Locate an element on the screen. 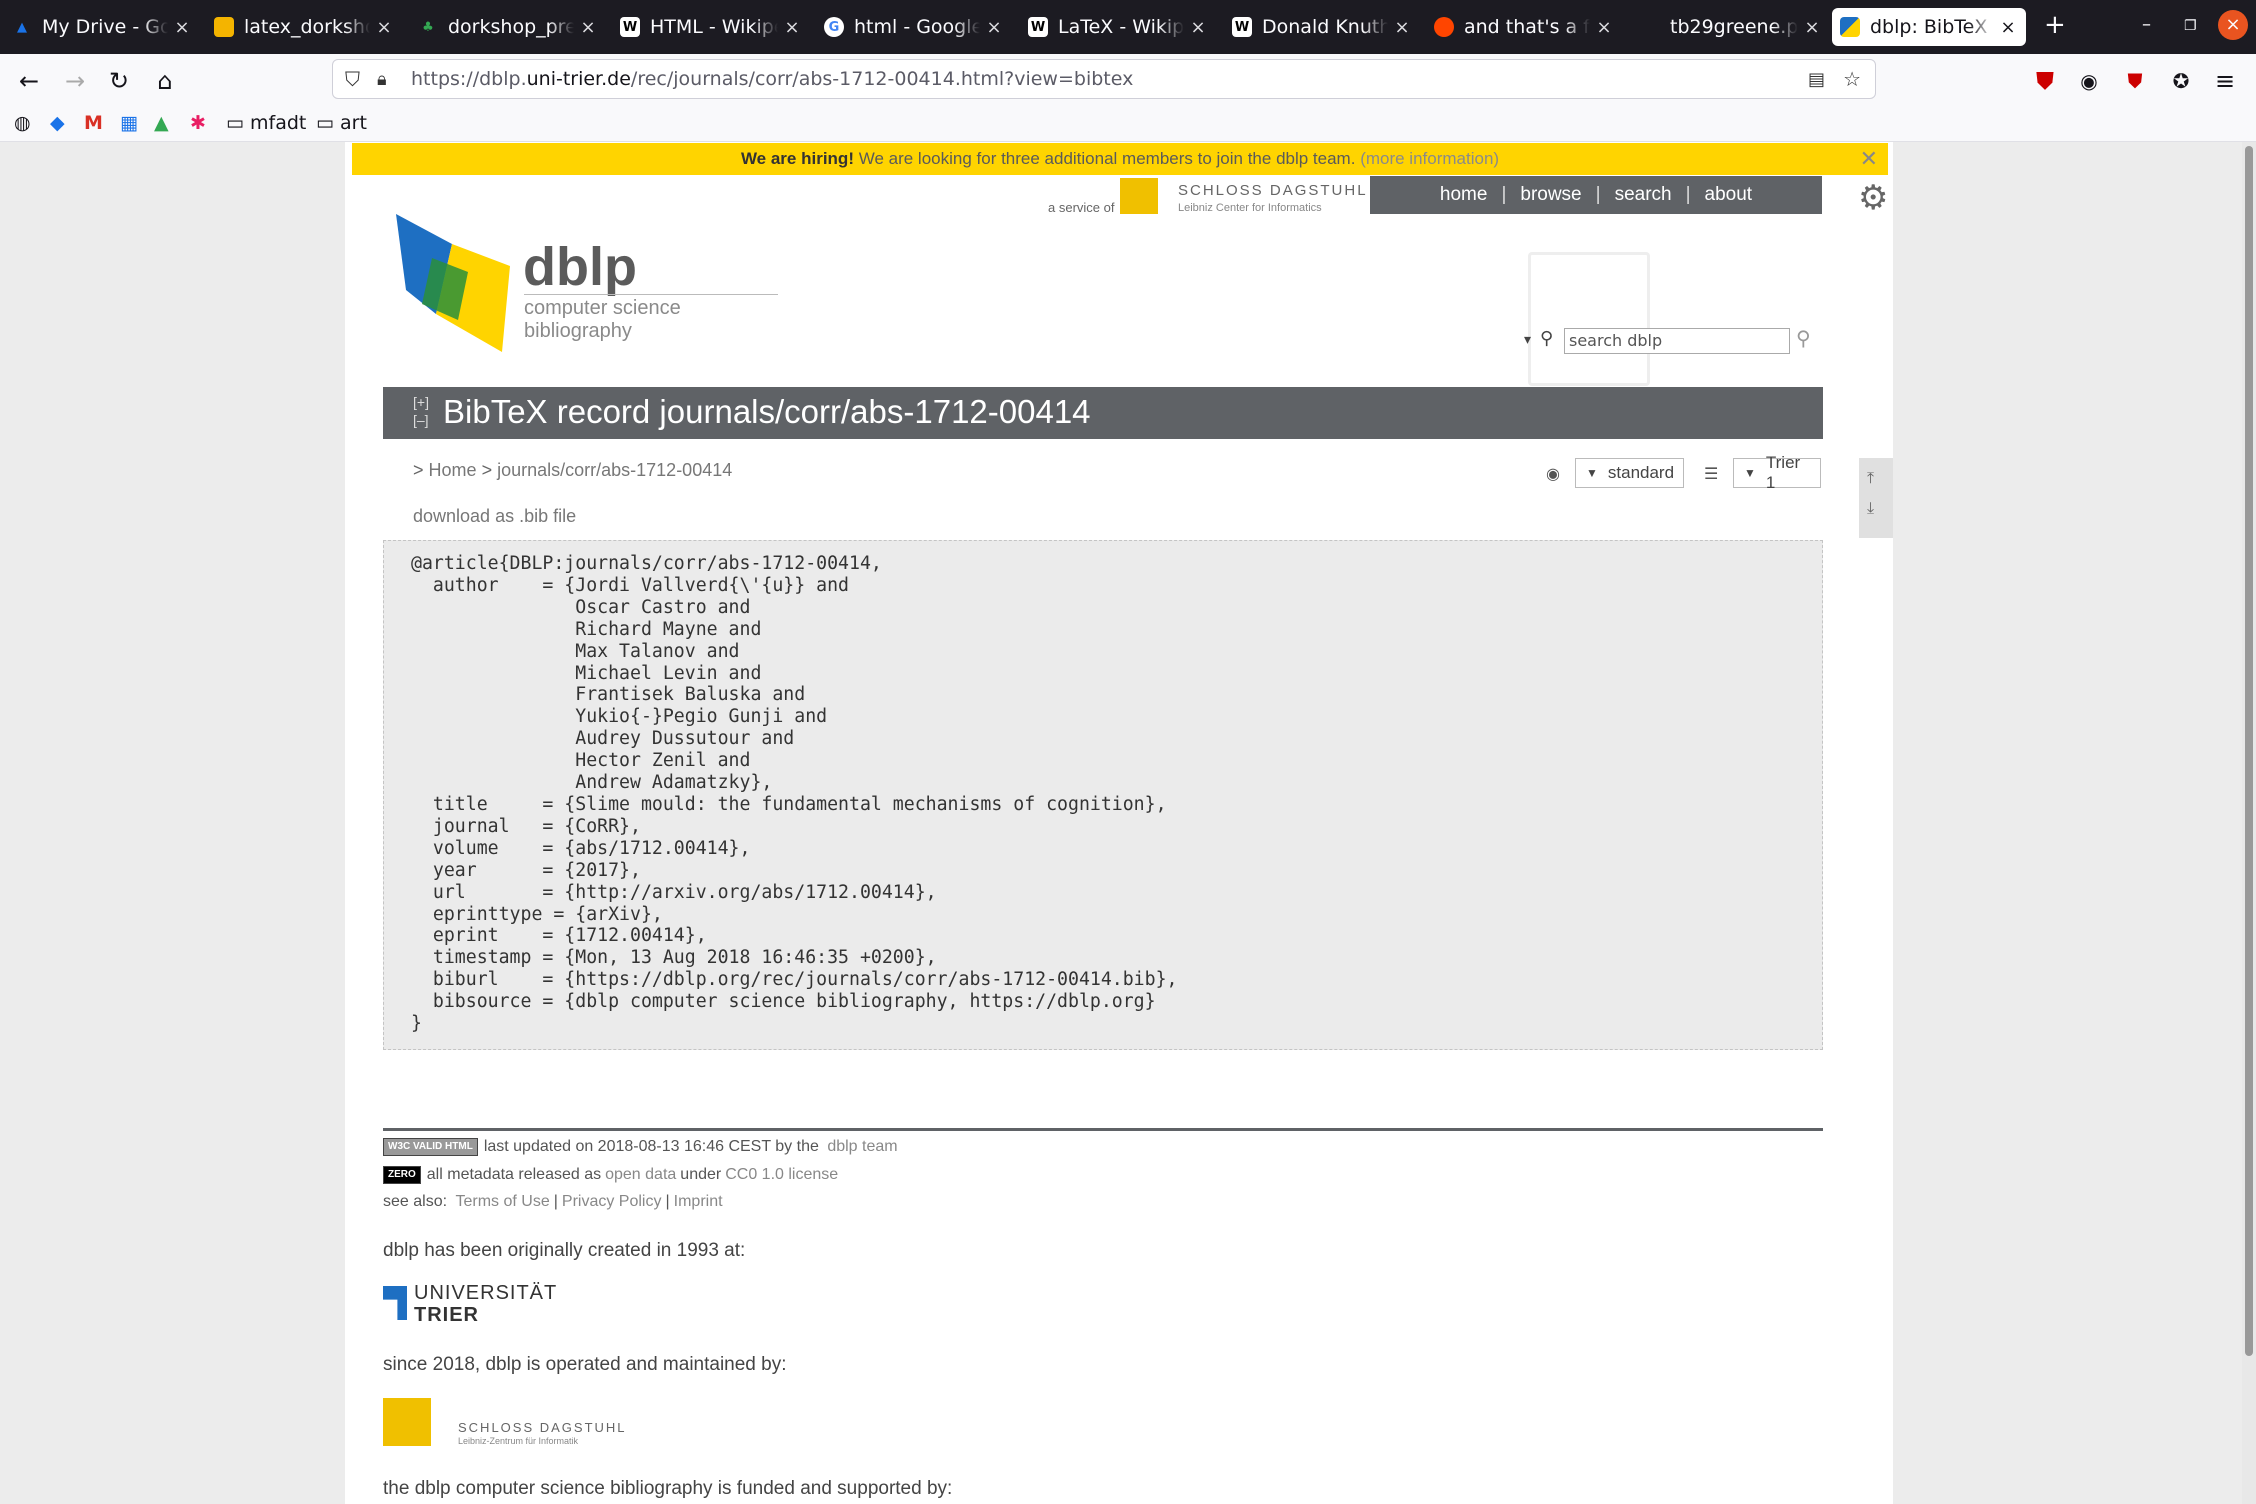 The image size is (2256, 1504). minimize-button: – is located at coordinates (2146, 24).